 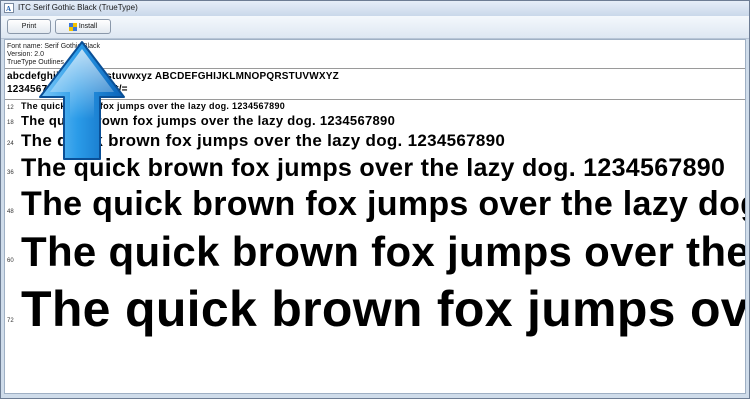 I want to click on print-button: Print, so click(x=29, y=26).